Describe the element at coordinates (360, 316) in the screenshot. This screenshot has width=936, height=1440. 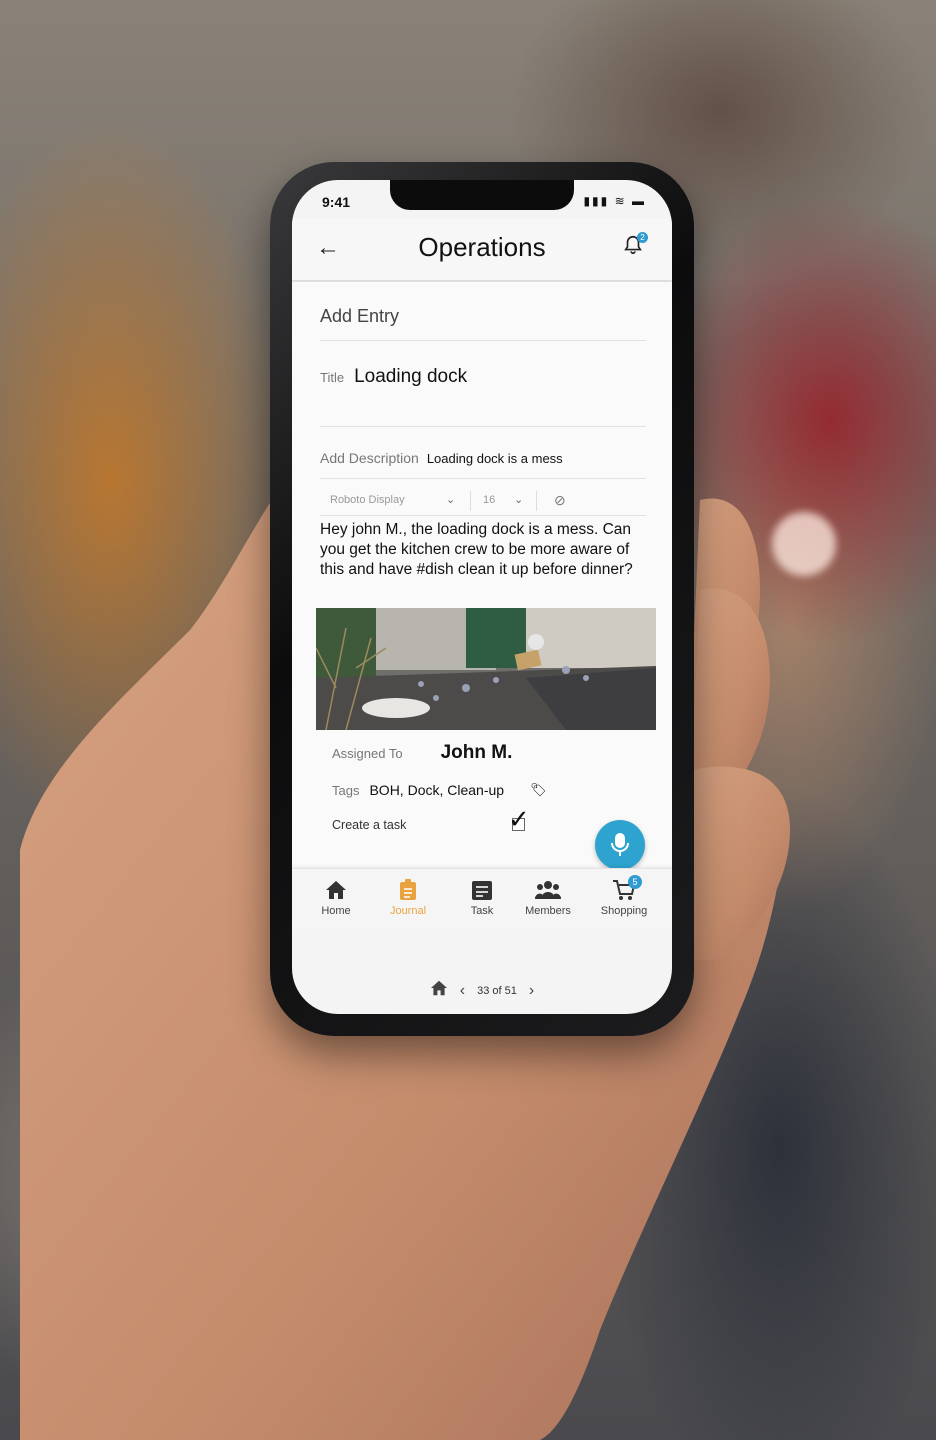
I see `section-title: Add Entry` at that location.